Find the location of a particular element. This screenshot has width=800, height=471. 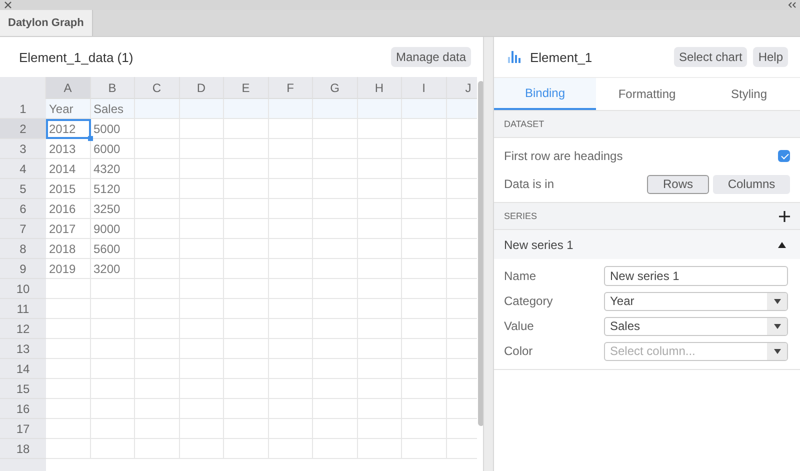

table-cell: 2018 is located at coordinates (68, 249).